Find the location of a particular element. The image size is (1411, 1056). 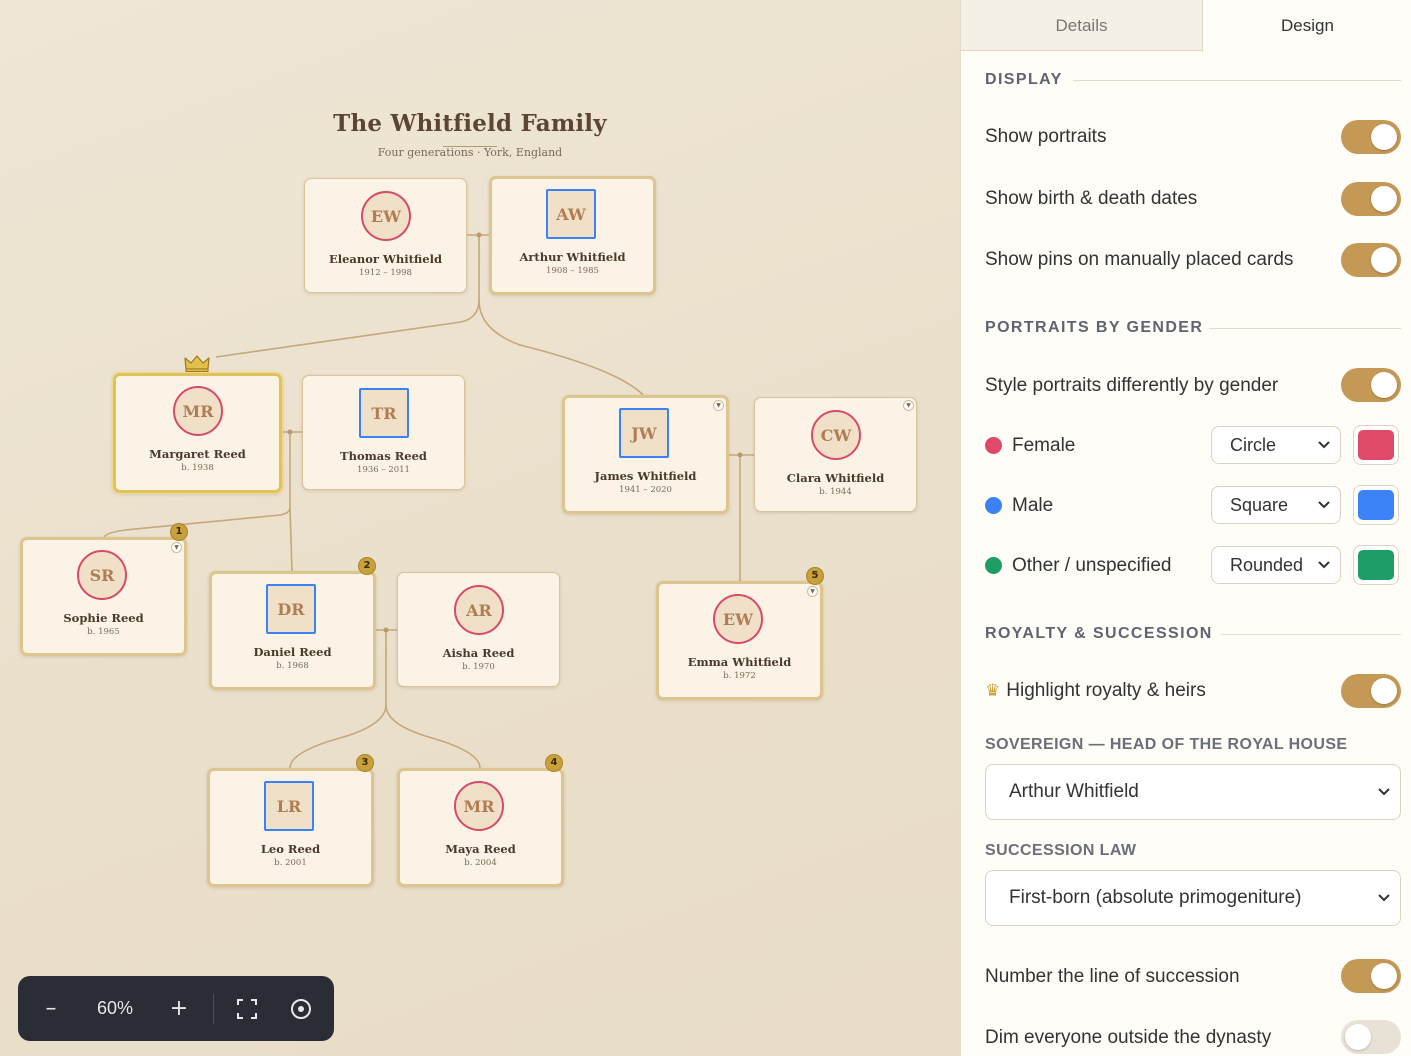

other-color-dot is located at coordinates (993, 565).